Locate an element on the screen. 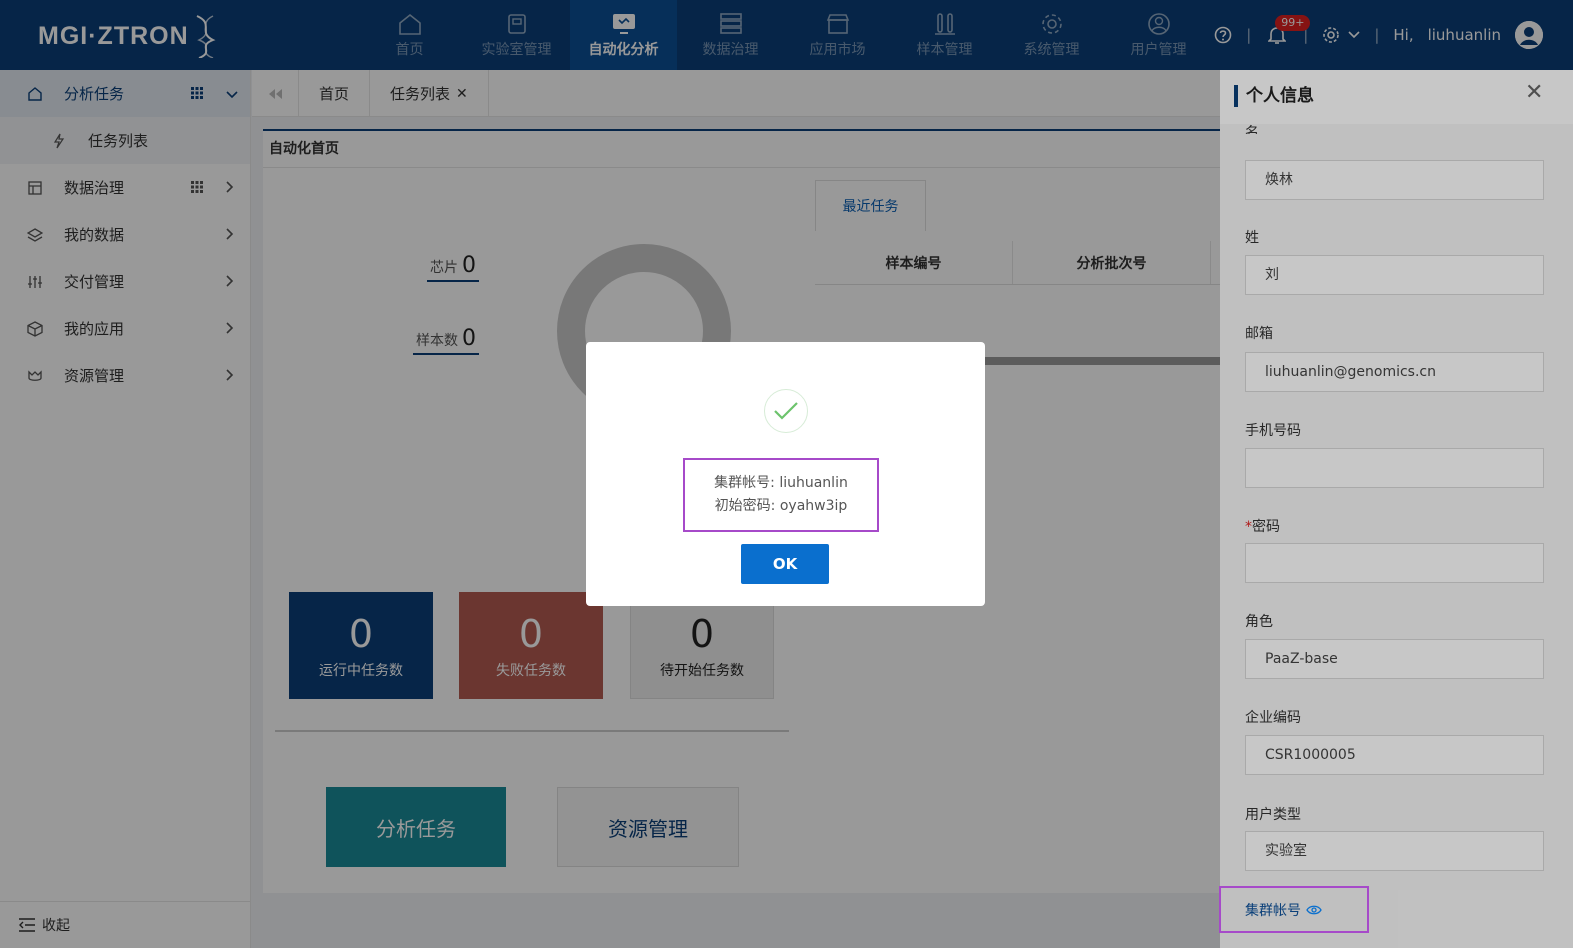 Image resolution: width=1573 pixels, height=948 pixels. account-info-message: 集群帐号: liuhuanlin 初始密码: oyahw3ip is located at coordinates (781, 495).